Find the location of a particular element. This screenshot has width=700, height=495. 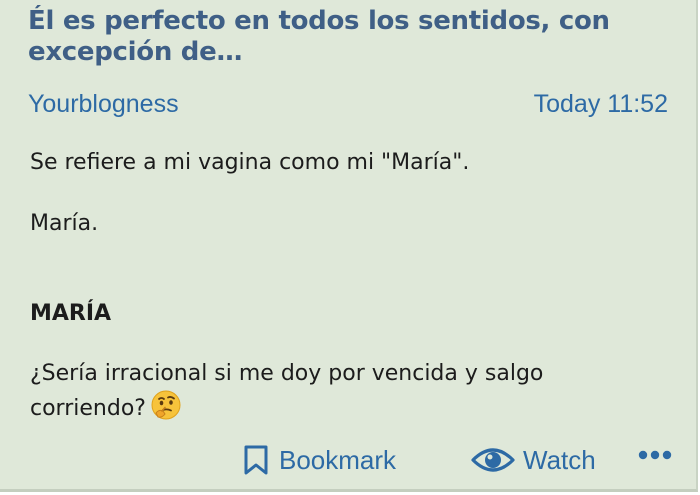

bookmark-label: Bookmark is located at coordinates (338, 459).